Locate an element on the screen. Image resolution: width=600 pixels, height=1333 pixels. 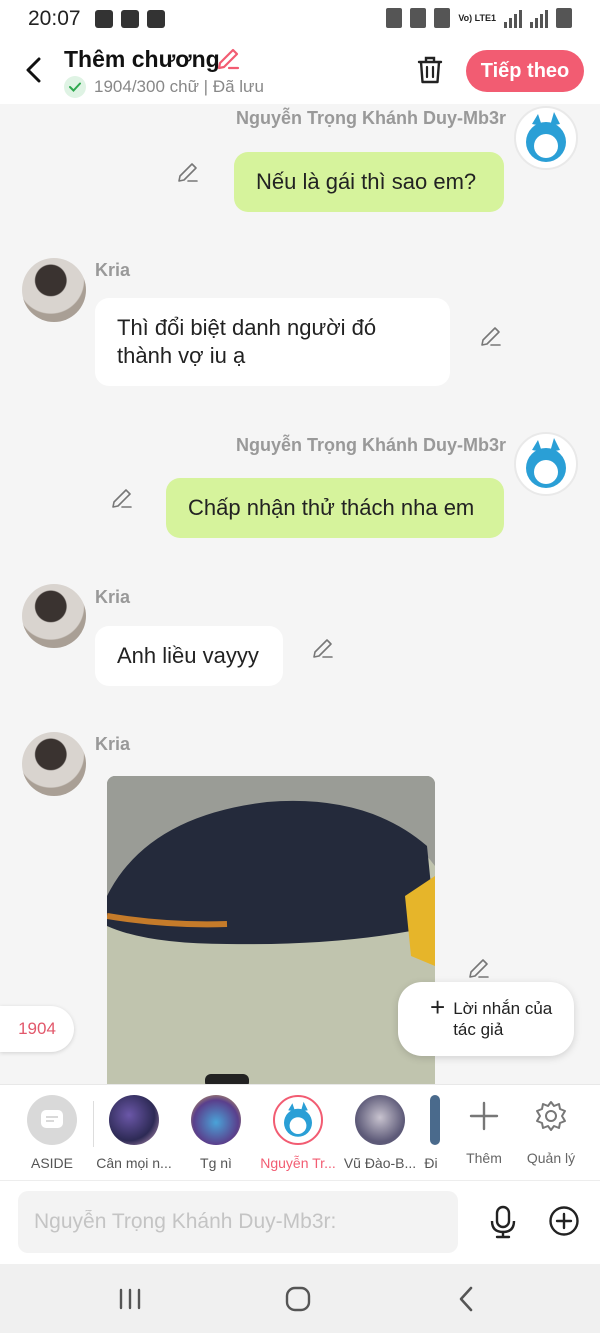
nav-back-icon is located at coordinates (466, 1299).